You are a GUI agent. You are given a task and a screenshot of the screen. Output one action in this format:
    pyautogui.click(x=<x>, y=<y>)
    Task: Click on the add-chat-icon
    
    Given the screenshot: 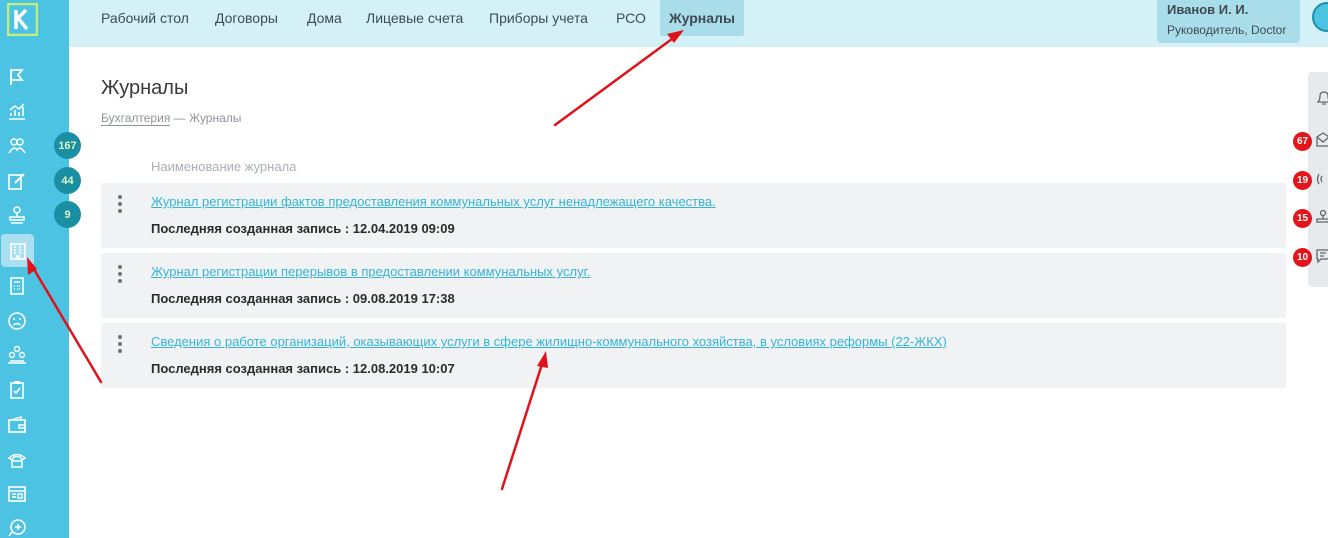 What is the action you would take?
    pyautogui.click(x=17, y=526)
    